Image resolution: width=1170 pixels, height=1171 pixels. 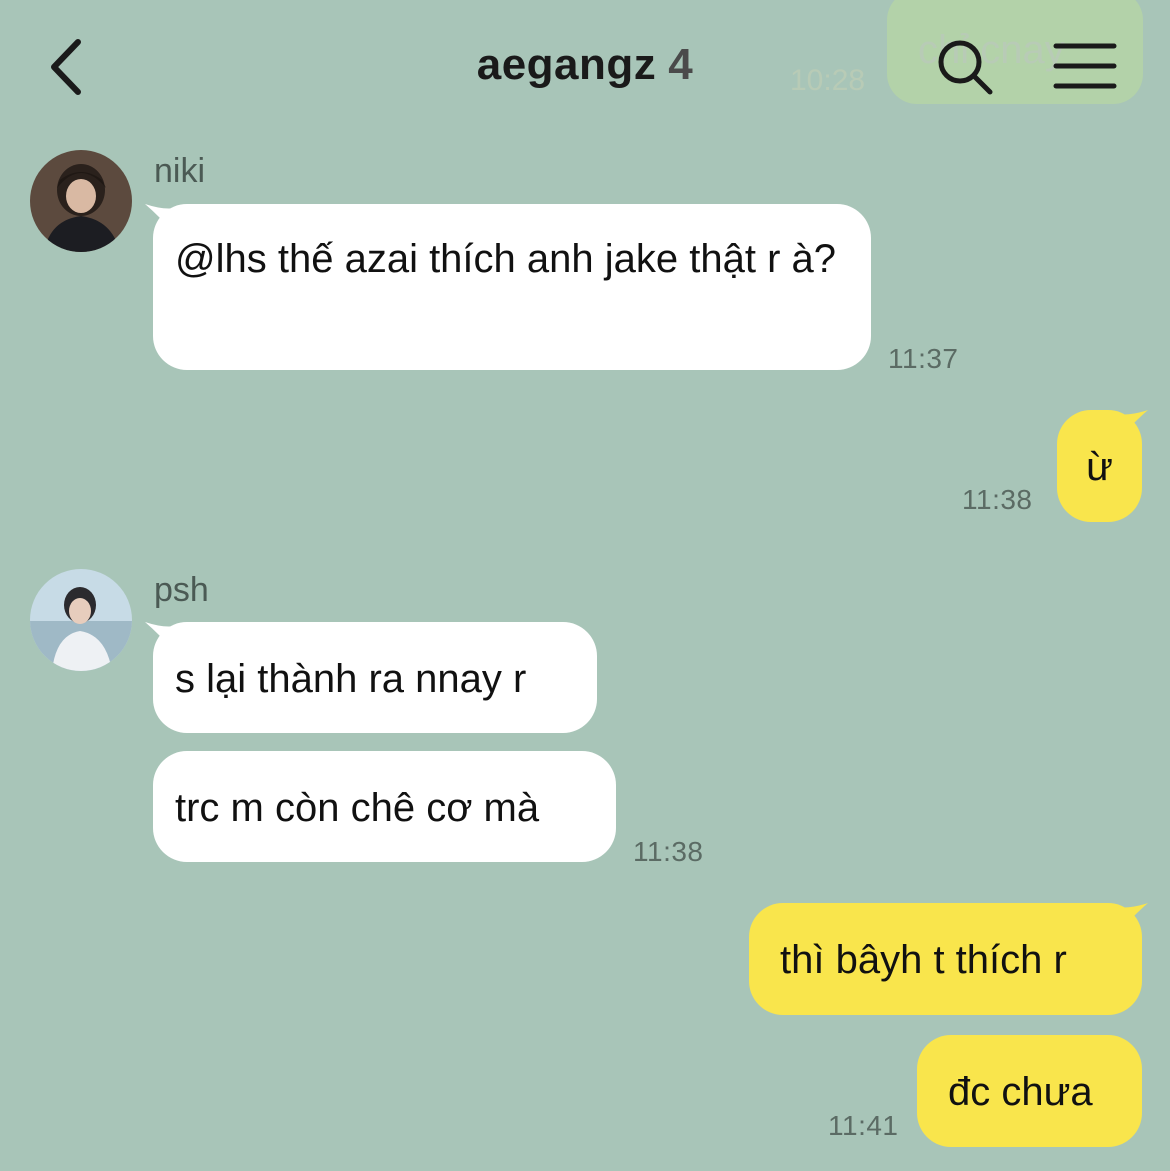 I want to click on group-name: aegangz, so click(x=566, y=64).